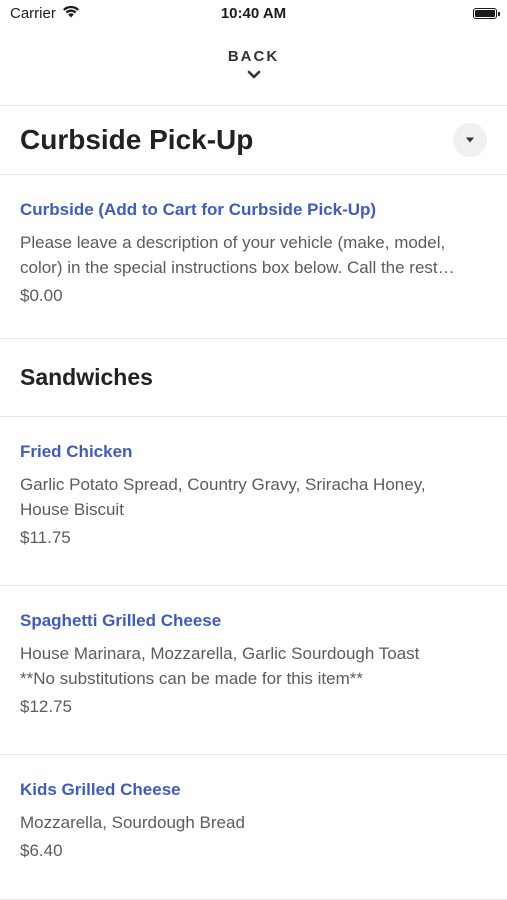  I want to click on item-description-line: House Biscuit, so click(72, 509).